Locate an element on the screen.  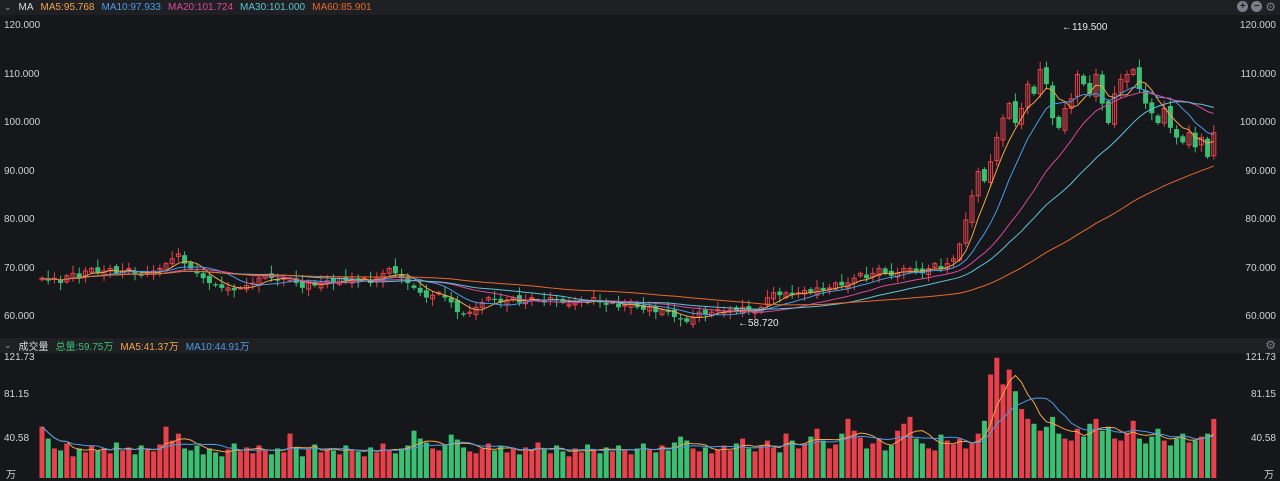
price-tick-label: 100.000 is located at coordinates (22, 122).